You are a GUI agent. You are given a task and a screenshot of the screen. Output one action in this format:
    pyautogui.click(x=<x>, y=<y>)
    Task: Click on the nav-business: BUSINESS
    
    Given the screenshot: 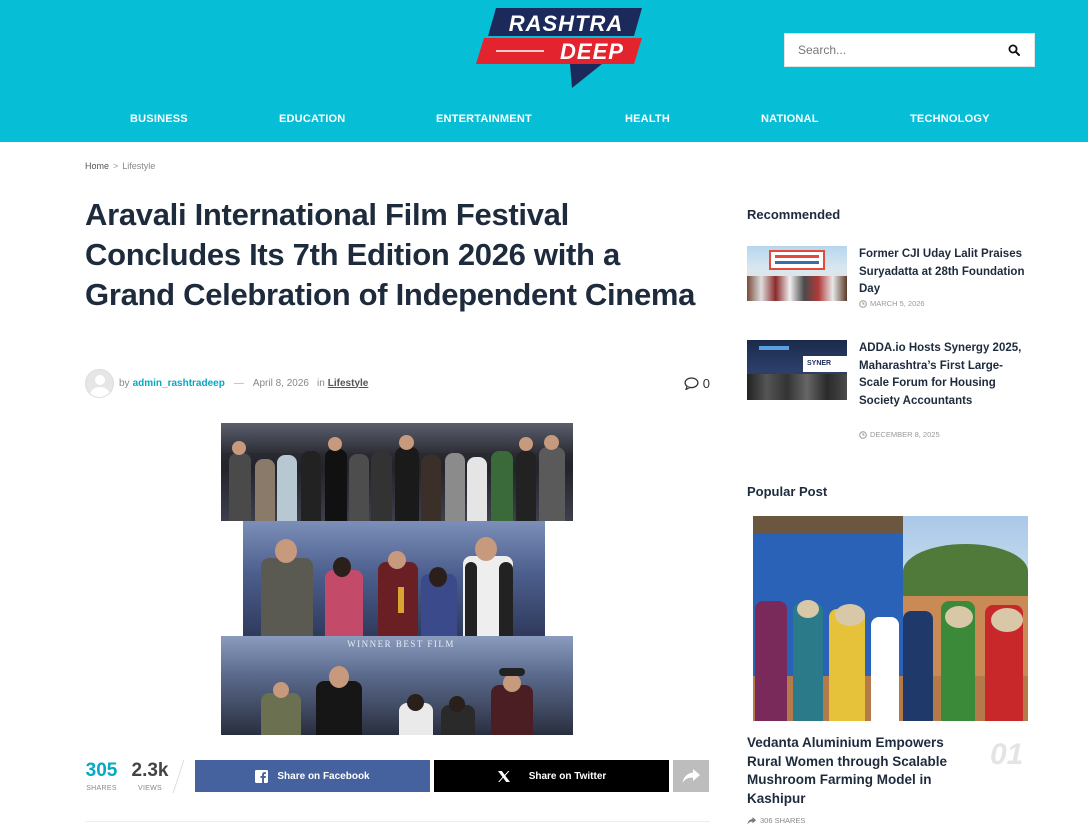 What is the action you would take?
    pyautogui.click(x=159, y=119)
    